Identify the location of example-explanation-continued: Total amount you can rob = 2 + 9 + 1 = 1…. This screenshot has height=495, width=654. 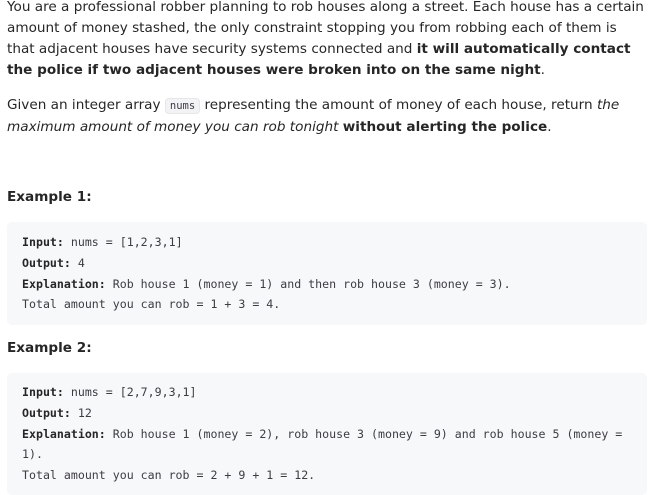
(169, 475).